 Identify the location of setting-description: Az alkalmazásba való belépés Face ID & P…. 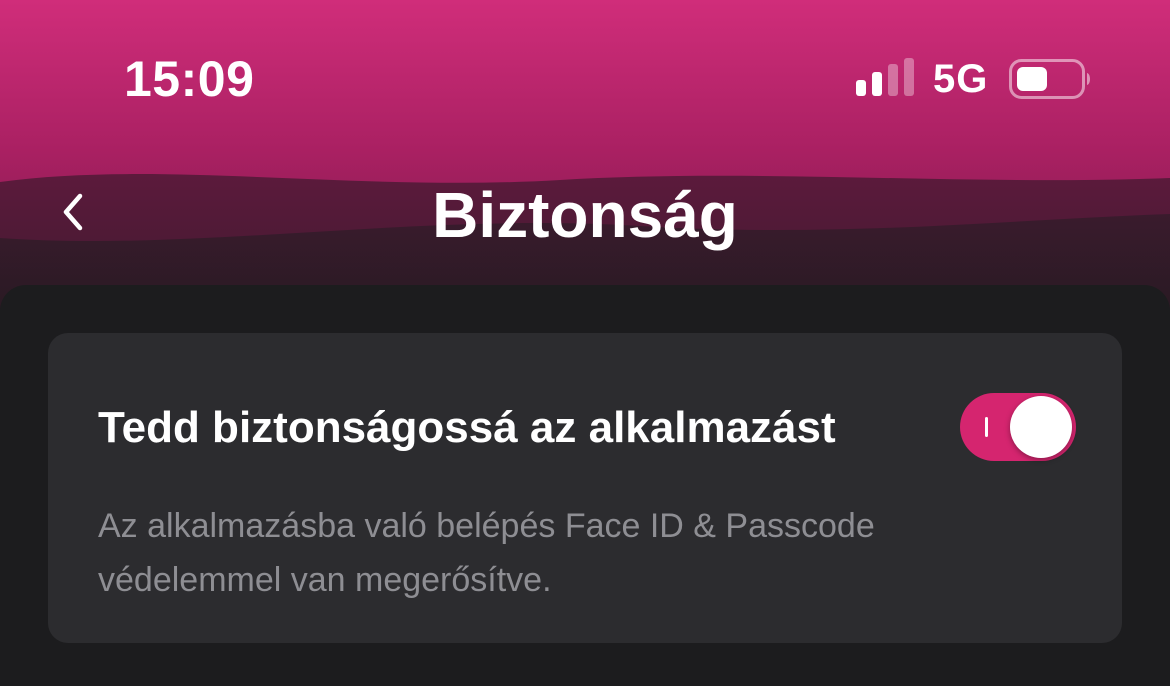
(486, 553).